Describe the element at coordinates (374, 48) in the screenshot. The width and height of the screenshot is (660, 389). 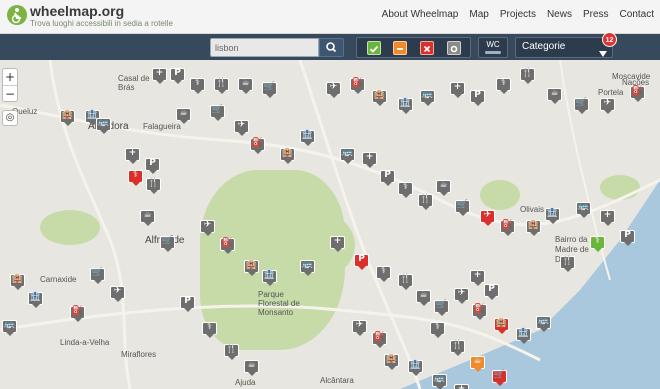
I see `filter-accessible-button` at that location.